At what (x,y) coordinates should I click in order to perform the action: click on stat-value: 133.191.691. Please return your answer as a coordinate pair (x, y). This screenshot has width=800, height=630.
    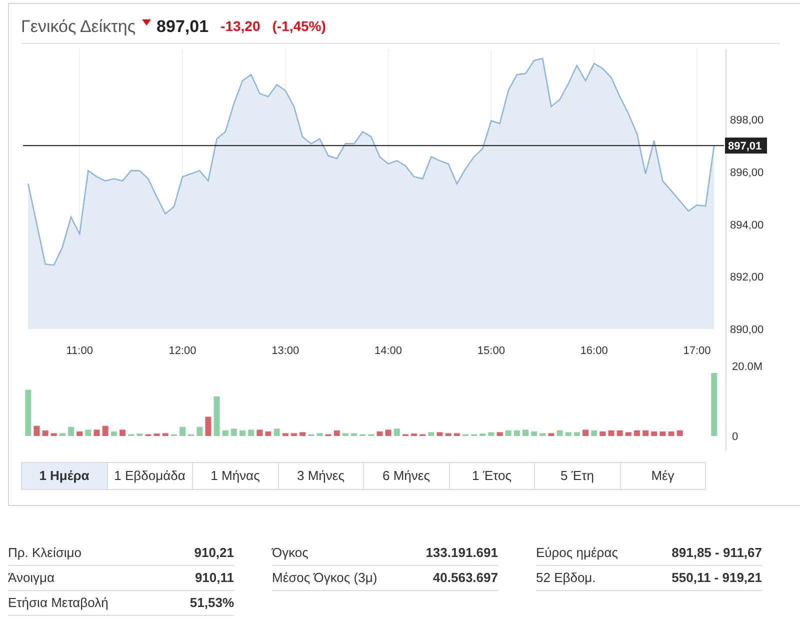
    Looking at the image, I should click on (462, 553).